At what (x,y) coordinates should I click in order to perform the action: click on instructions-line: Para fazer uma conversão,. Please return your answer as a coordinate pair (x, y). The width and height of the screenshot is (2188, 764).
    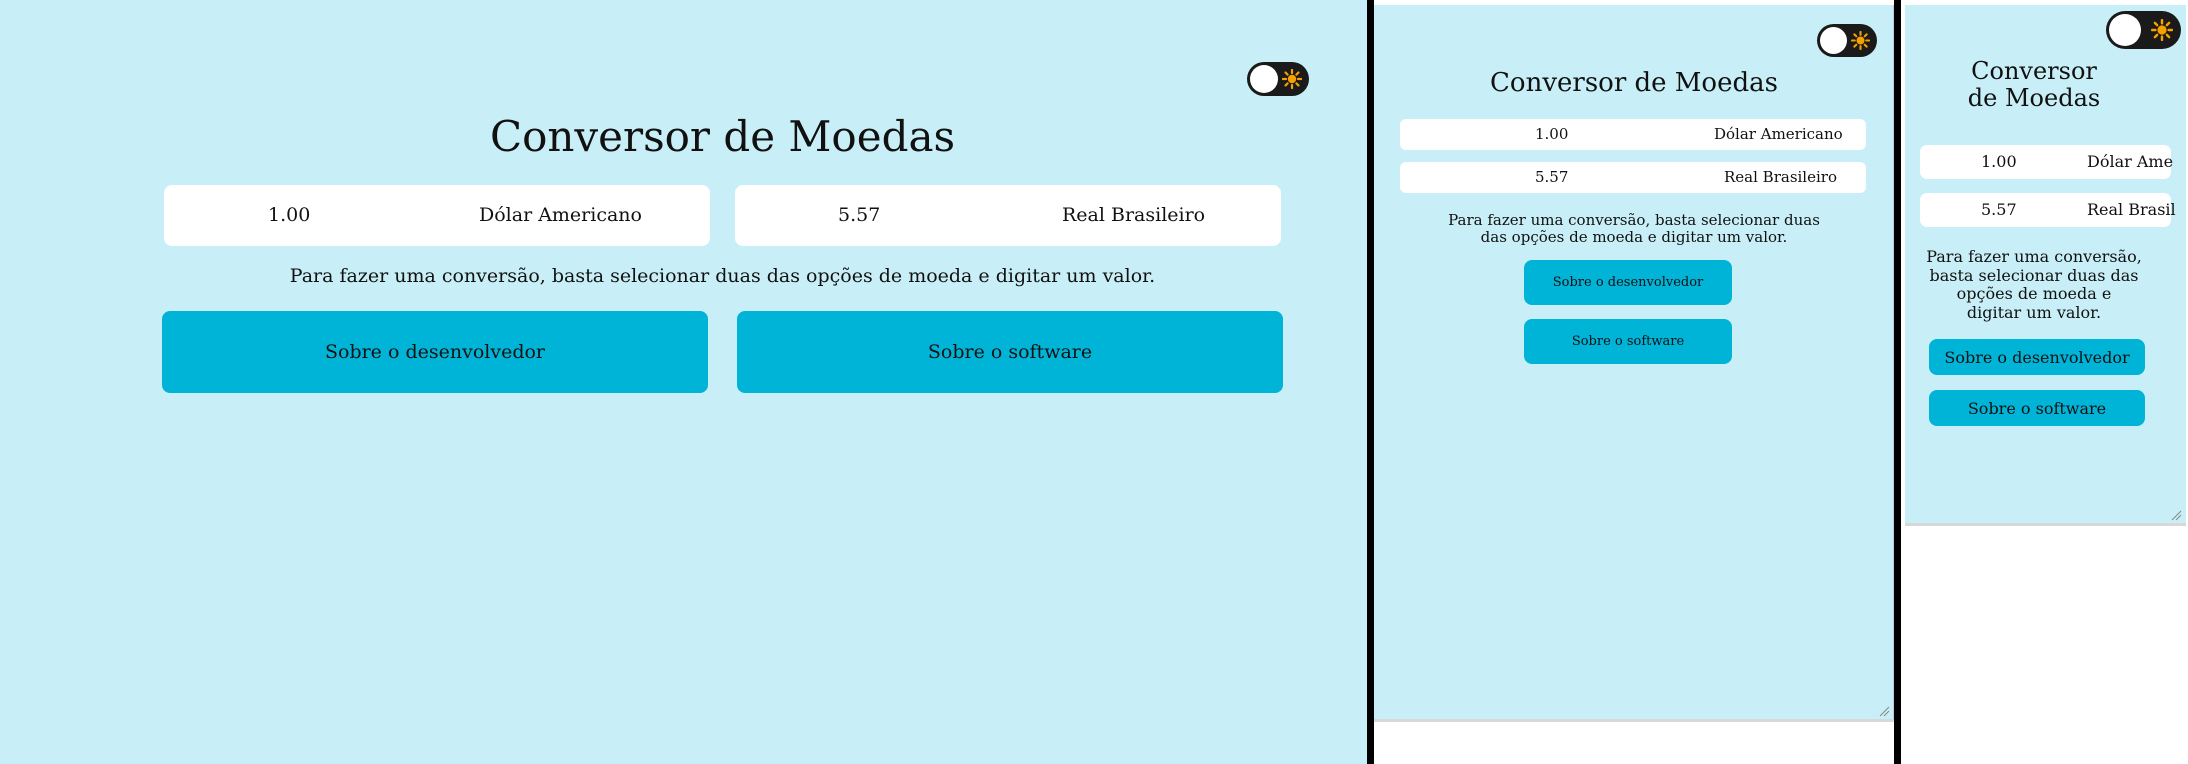
    Looking at the image, I should click on (2034, 256).